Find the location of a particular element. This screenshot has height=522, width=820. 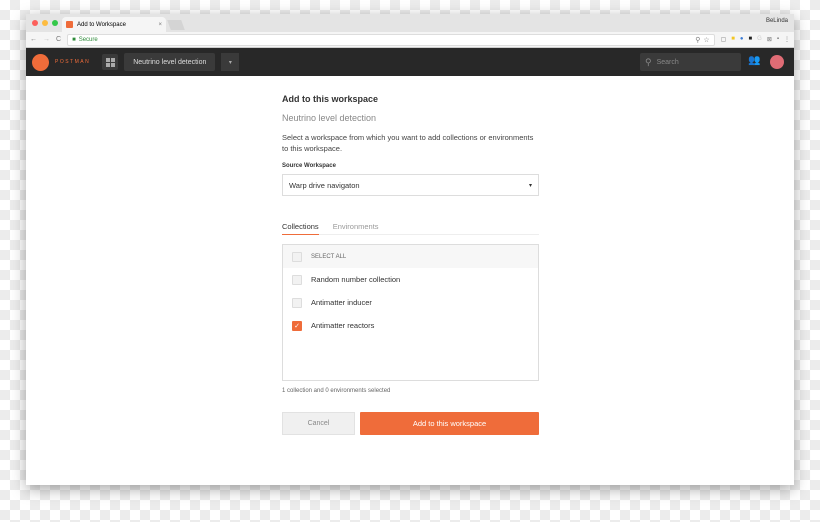

select-all-label: SELECT ALL is located at coordinates (329, 256).